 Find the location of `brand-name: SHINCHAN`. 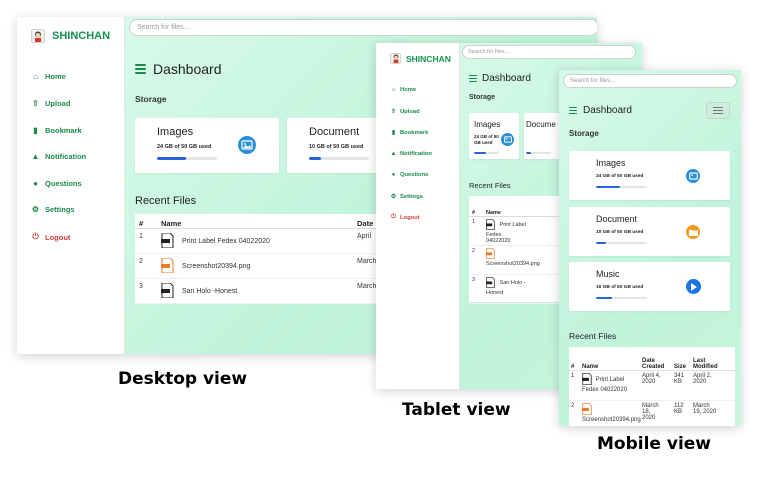

brand-name: SHINCHAN is located at coordinates (81, 36).